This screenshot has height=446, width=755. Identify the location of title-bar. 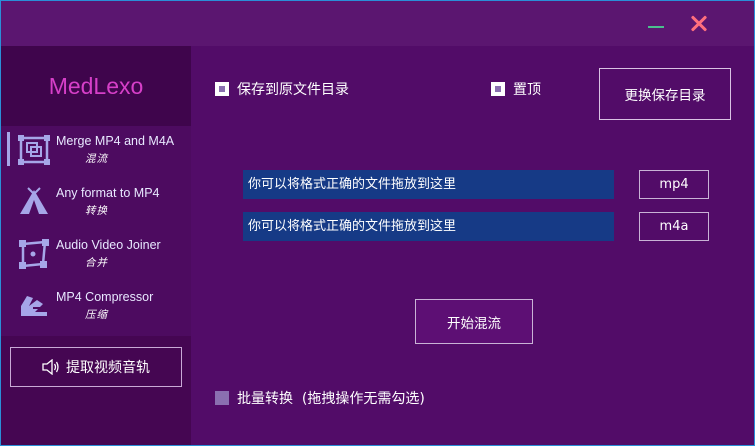
(377, 23).